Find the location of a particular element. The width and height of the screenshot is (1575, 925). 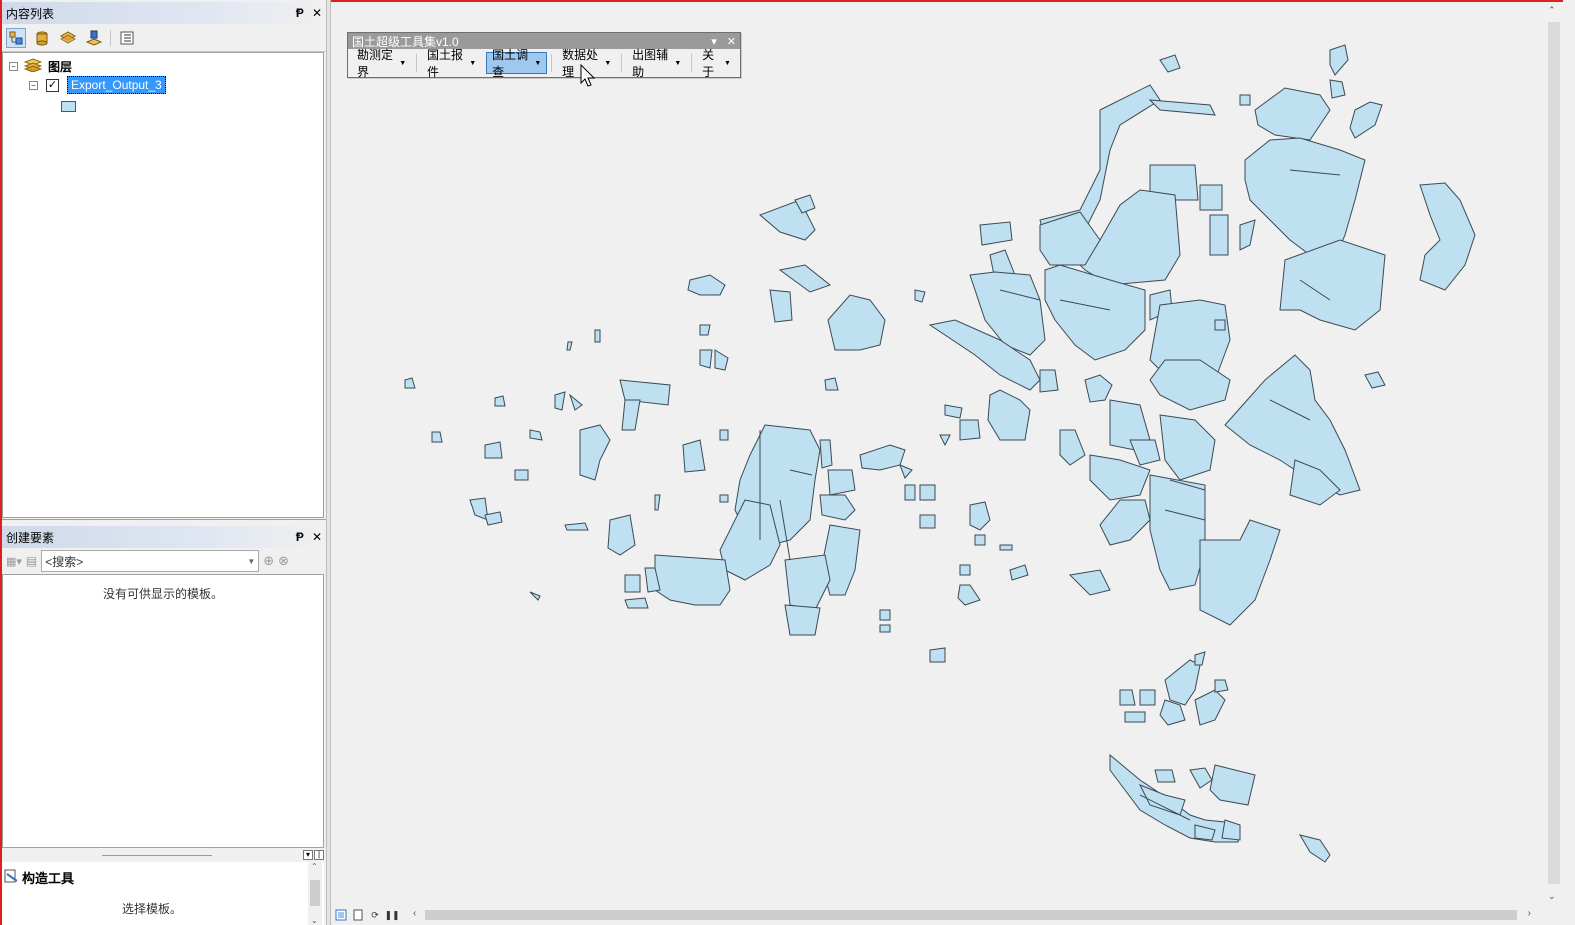

scroll-right-icon: › is located at coordinates (1529, 913).